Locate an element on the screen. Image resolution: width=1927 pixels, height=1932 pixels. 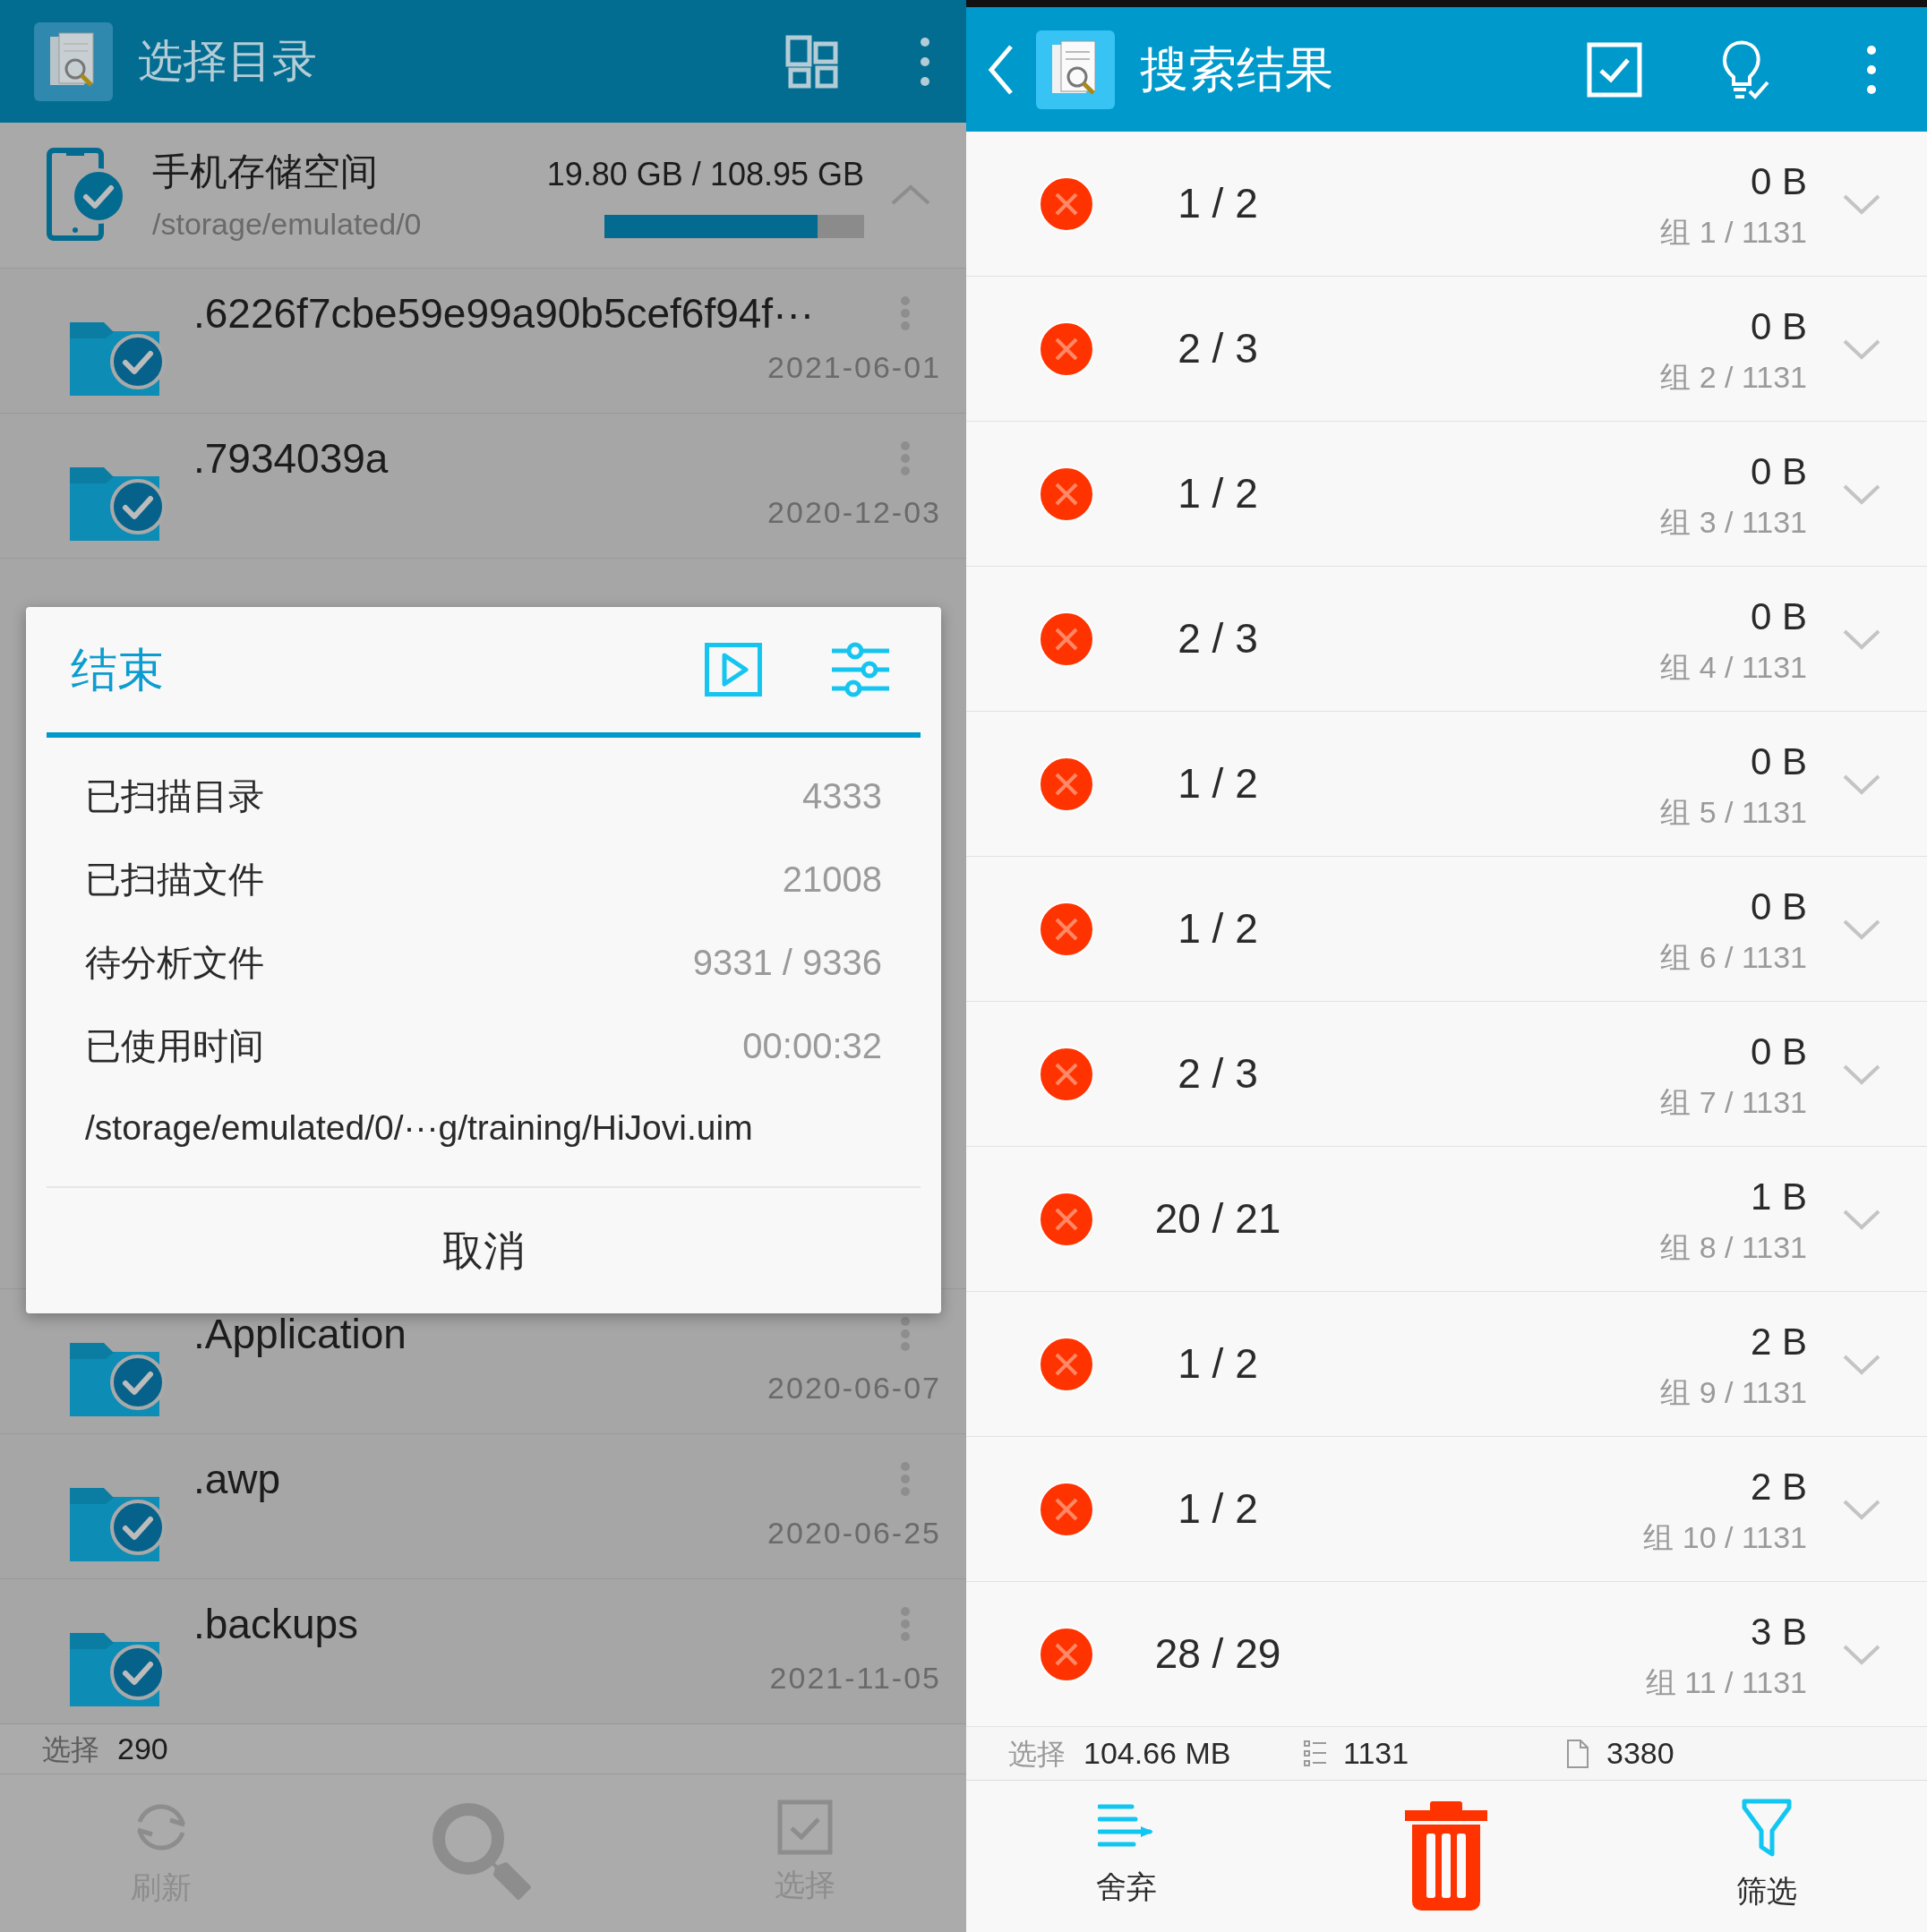
cancel-button: 取消 is located at coordinates (483, 1250).